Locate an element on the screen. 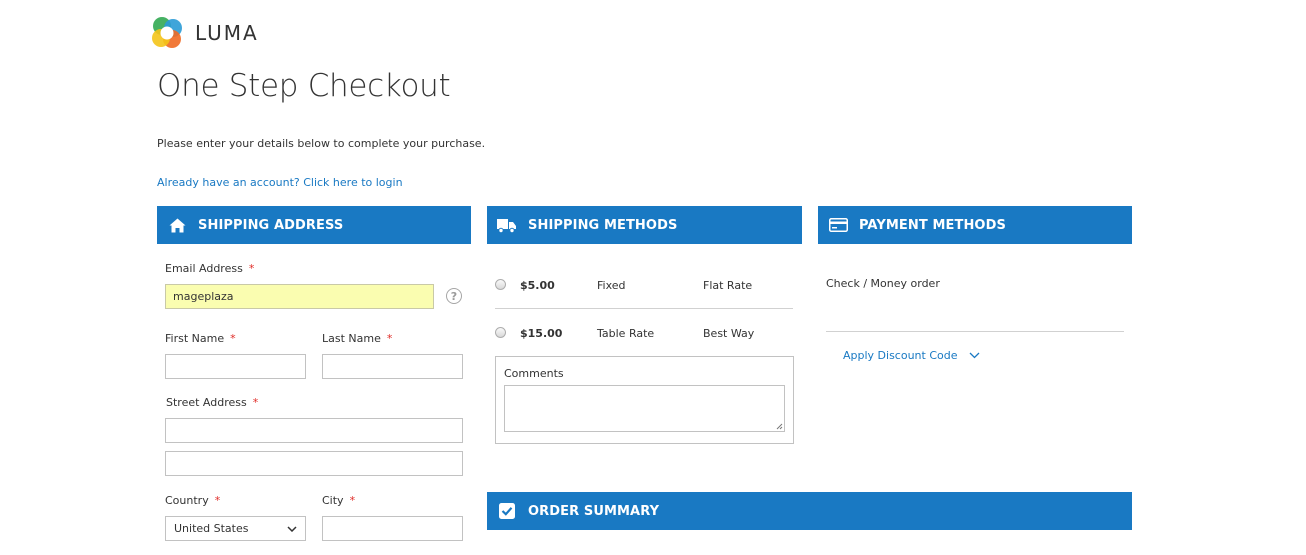 The height and width of the screenshot is (555, 1306). shipping-option-method: Fixed is located at coordinates (611, 285).